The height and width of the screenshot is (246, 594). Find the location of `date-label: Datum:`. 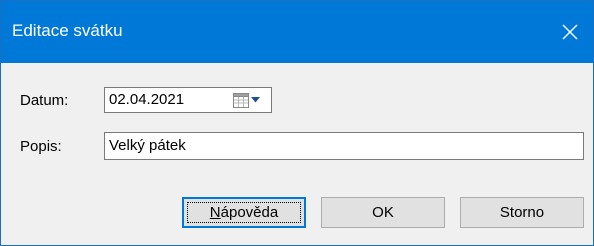

date-label: Datum: is located at coordinates (44, 100).